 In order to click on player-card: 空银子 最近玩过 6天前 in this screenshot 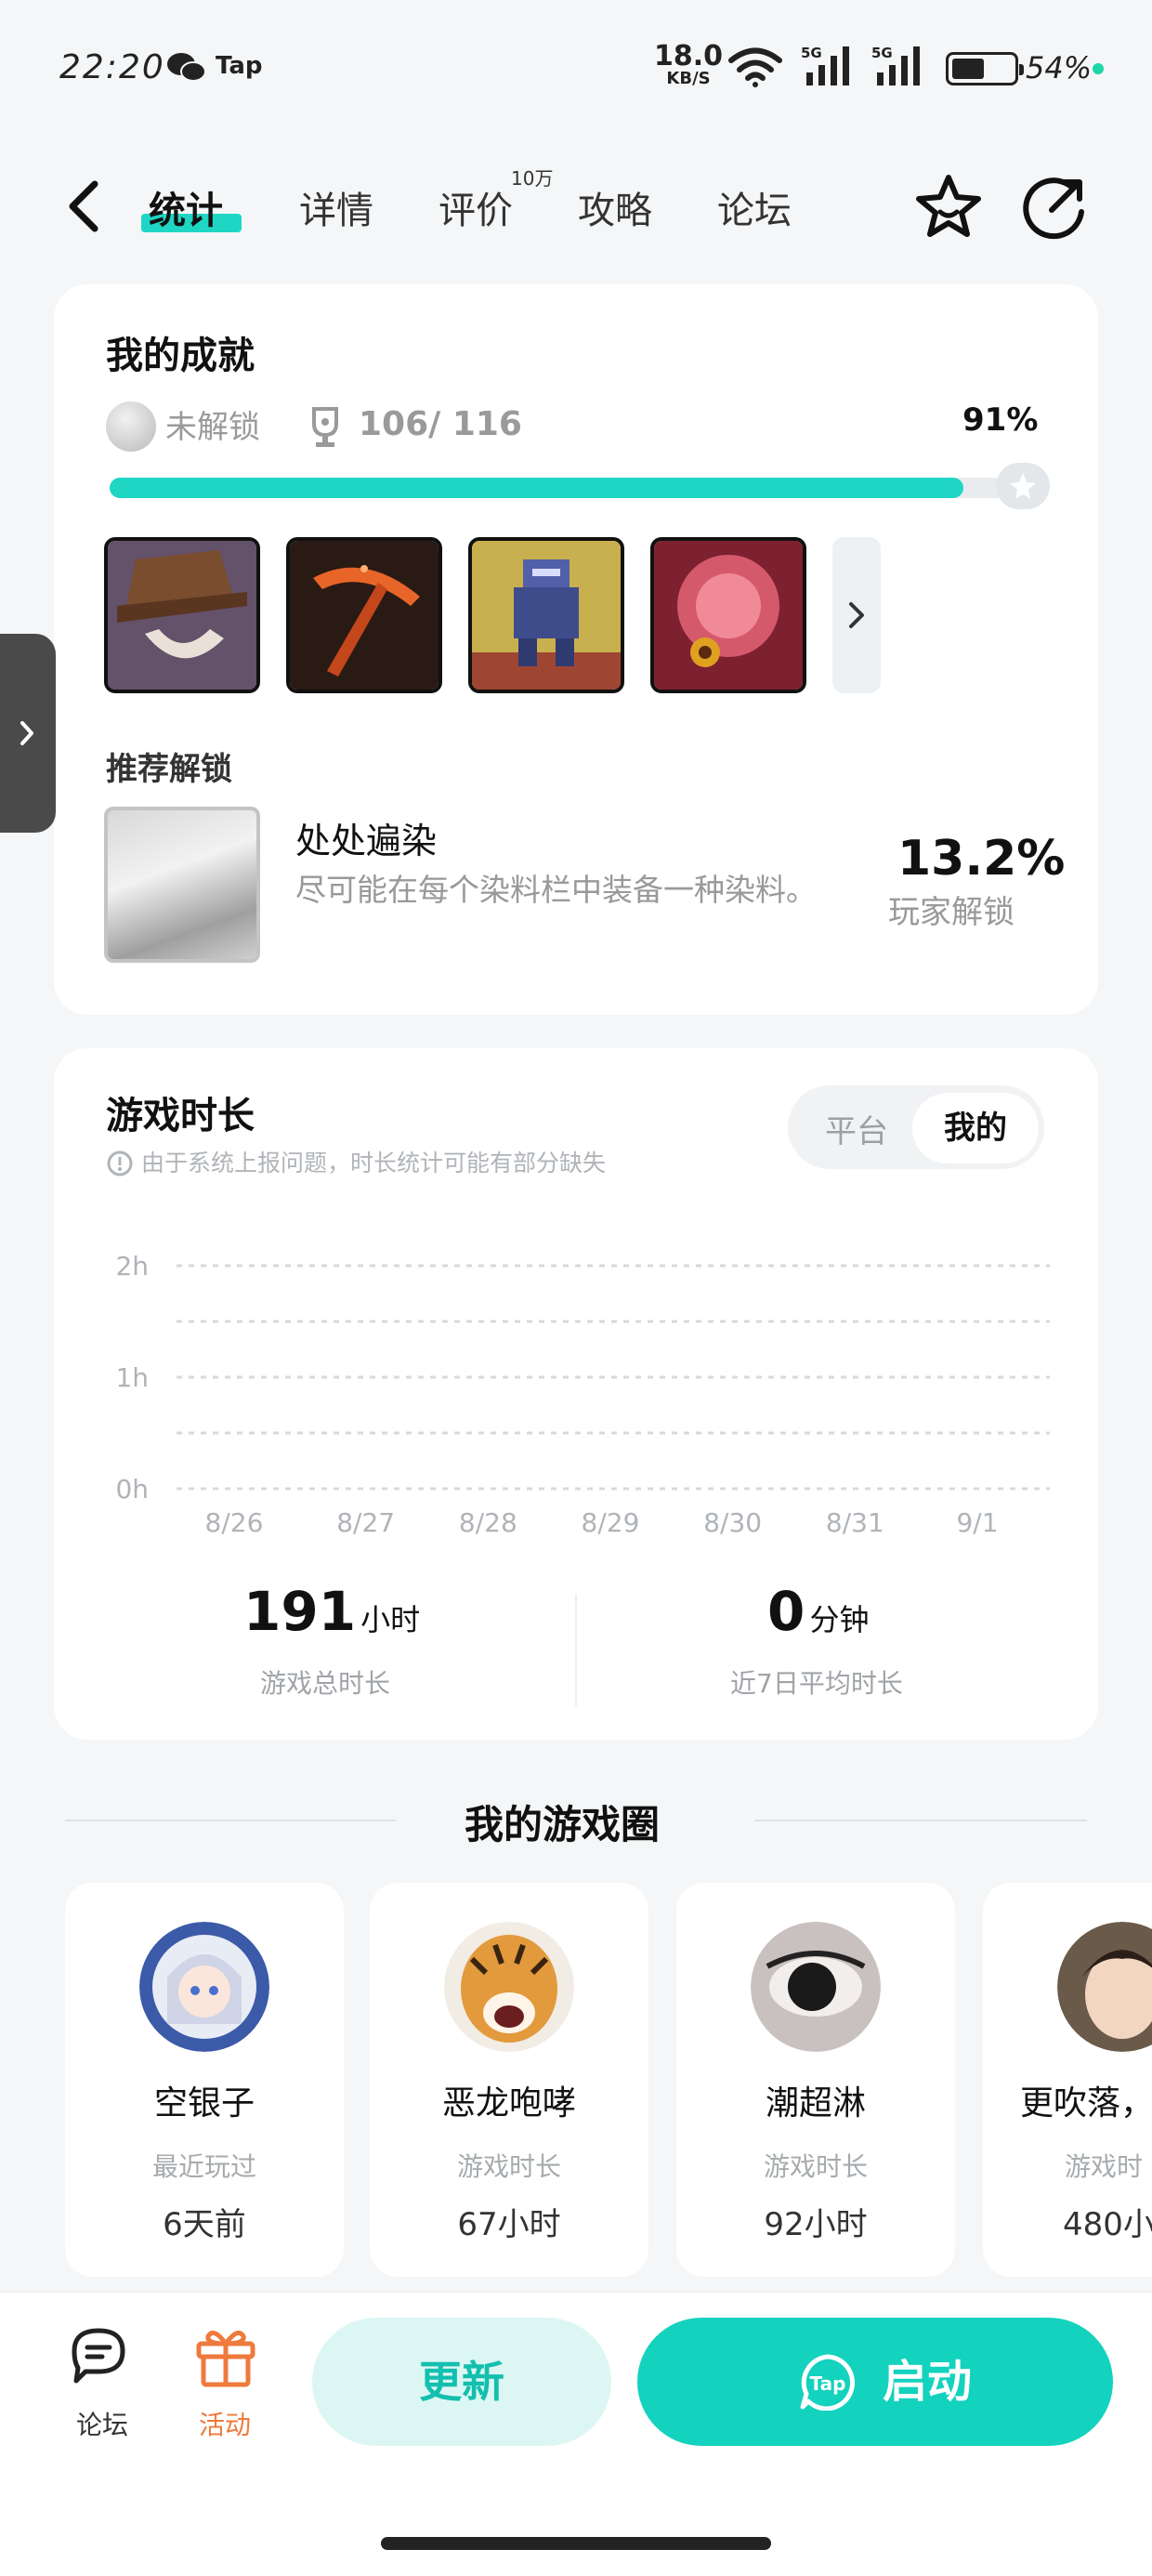, I will do `click(204, 2080)`.